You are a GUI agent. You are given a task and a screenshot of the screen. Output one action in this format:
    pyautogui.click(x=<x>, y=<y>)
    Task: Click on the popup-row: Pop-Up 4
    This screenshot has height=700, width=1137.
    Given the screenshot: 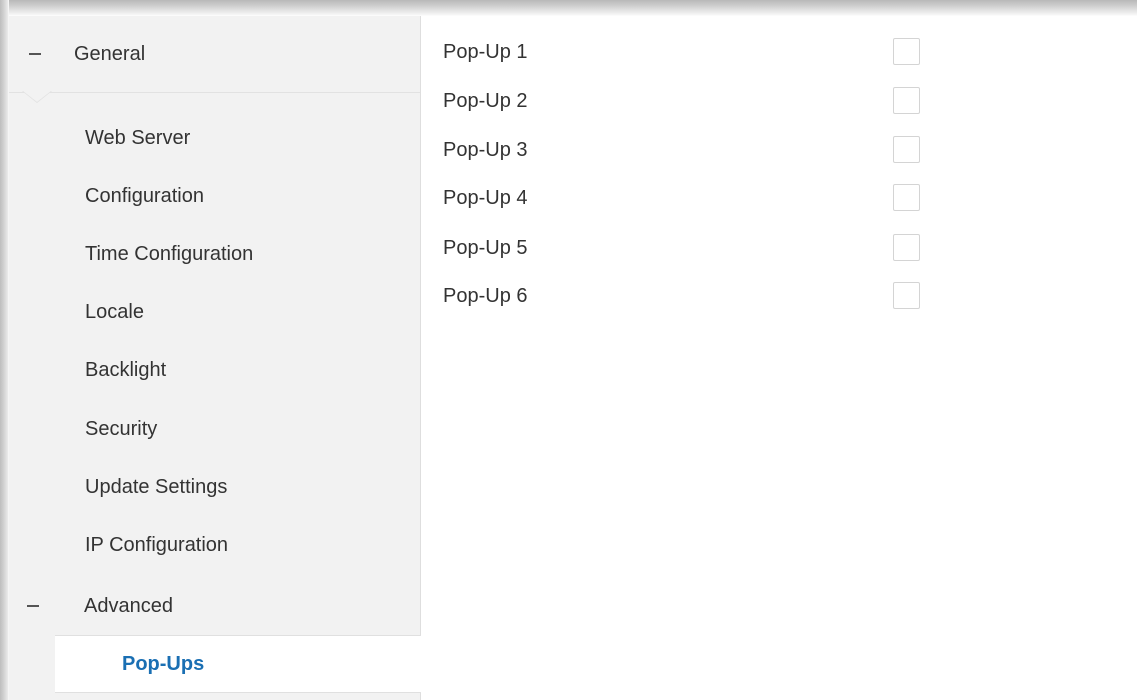 What is the action you would take?
    pyautogui.click(x=779, y=200)
    